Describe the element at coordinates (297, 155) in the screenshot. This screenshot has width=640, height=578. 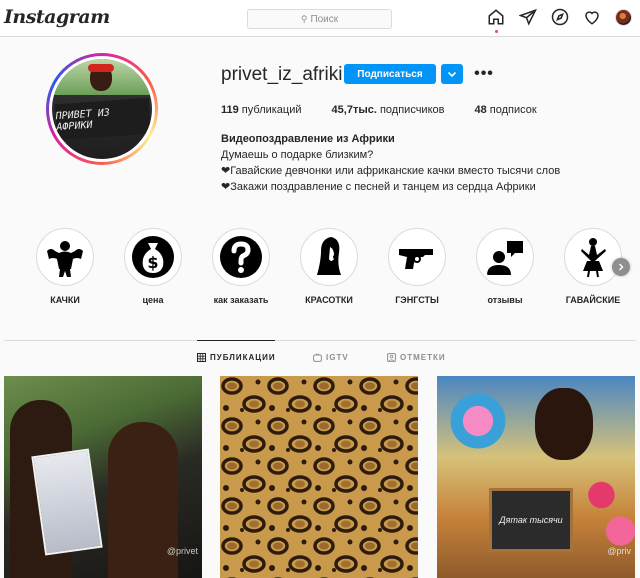
I see `bio-line: Думаешь о подарке близким?` at that location.